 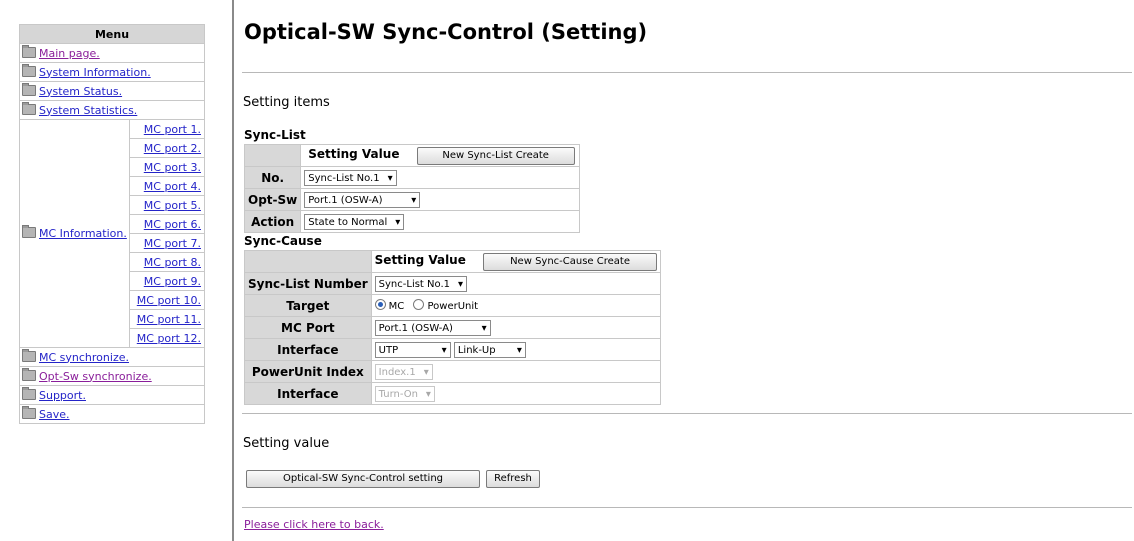 I want to click on target-cell: MC PowerUnit, so click(x=516, y=305).